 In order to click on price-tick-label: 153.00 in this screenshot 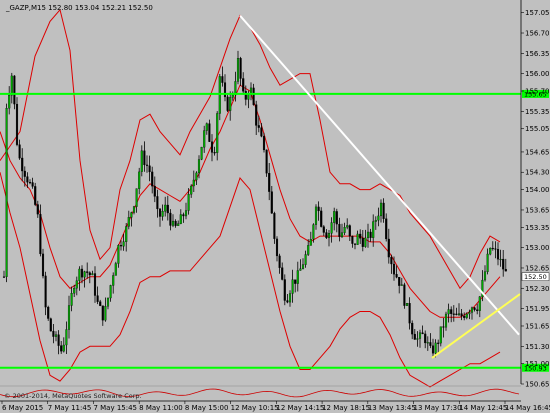, I will do `click(537, 248)`.